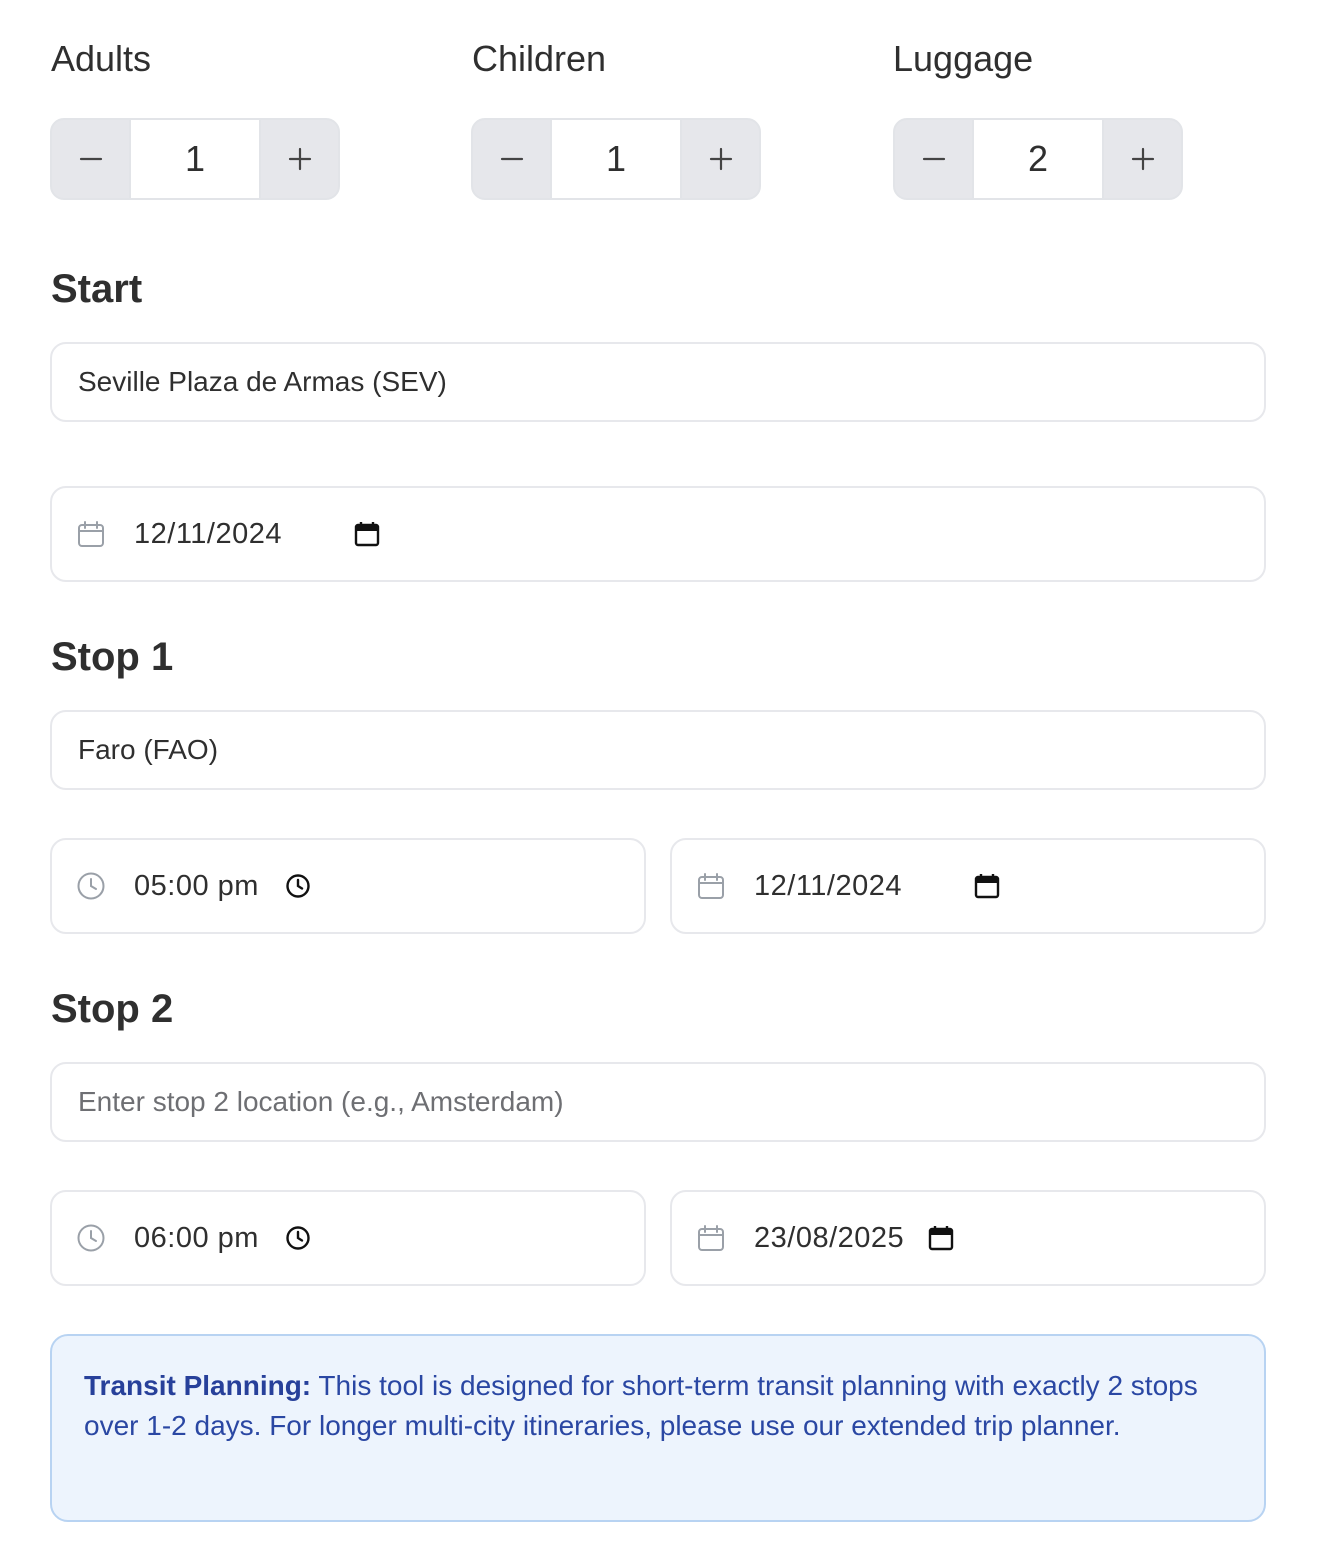 Image resolution: width=1320 pixels, height=1550 pixels. What do you see at coordinates (196, 1237) in the screenshot?
I see `stop2-time-value: 06:00 pm` at bounding box center [196, 1237].